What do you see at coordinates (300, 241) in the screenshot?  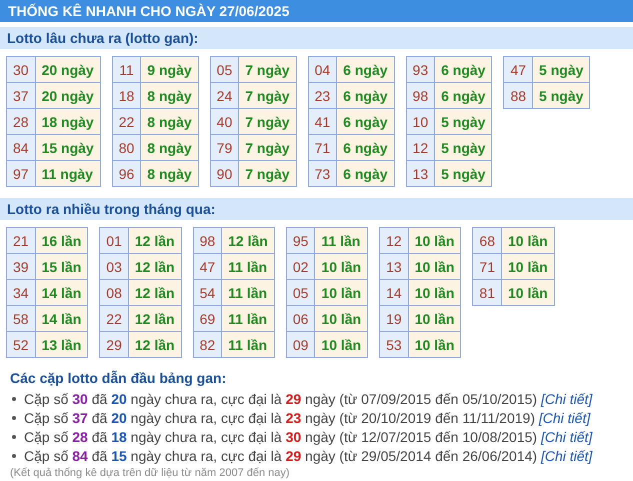 I see `table-cell: 95` at bounding box center [300, 241].